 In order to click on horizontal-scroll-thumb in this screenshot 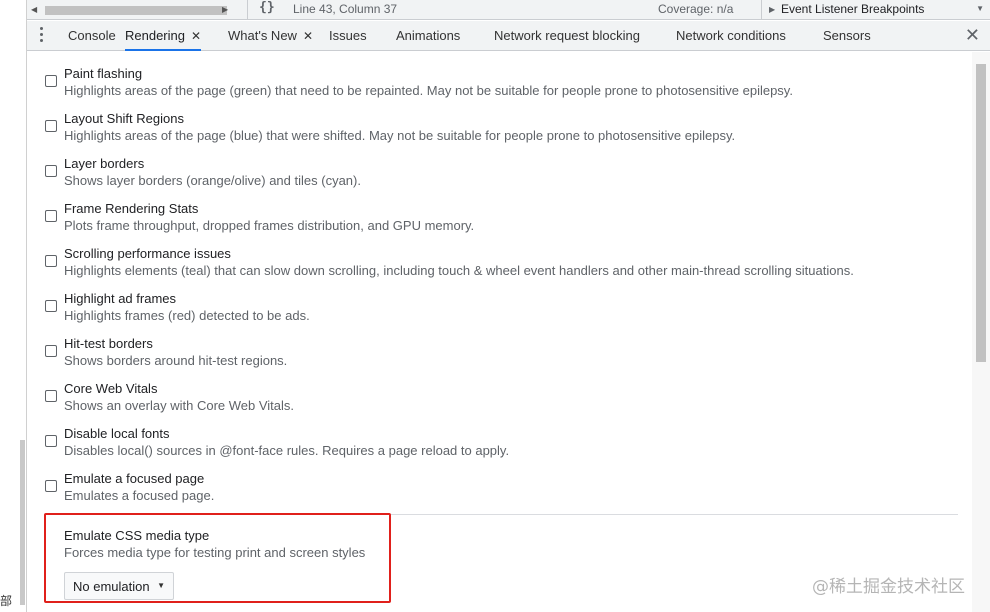, I will do `click(136, 10)`.